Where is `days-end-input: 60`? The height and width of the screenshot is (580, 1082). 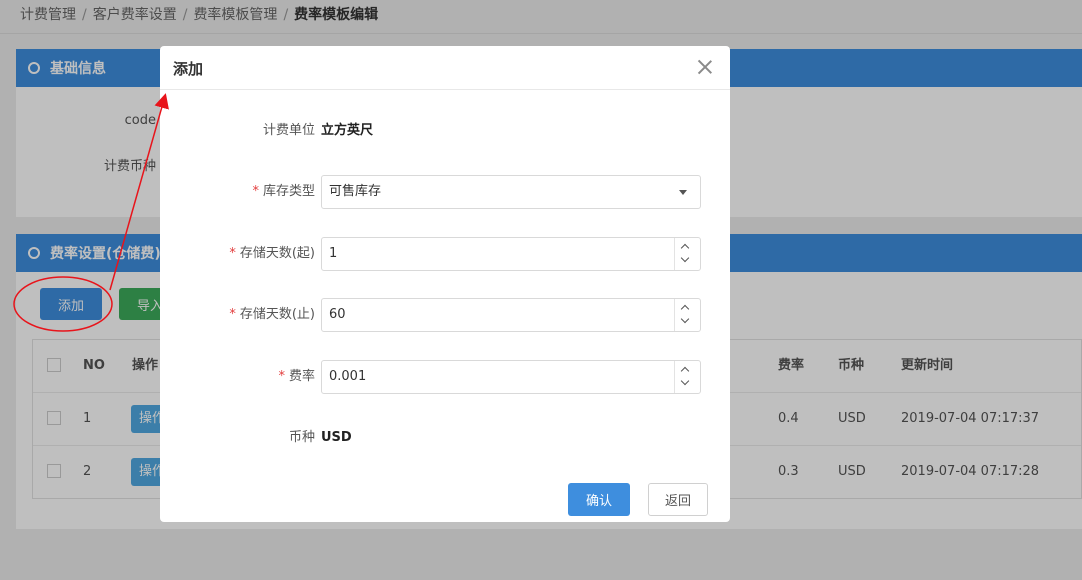
days-end-input: 60 is located at coordinates (511, 315).